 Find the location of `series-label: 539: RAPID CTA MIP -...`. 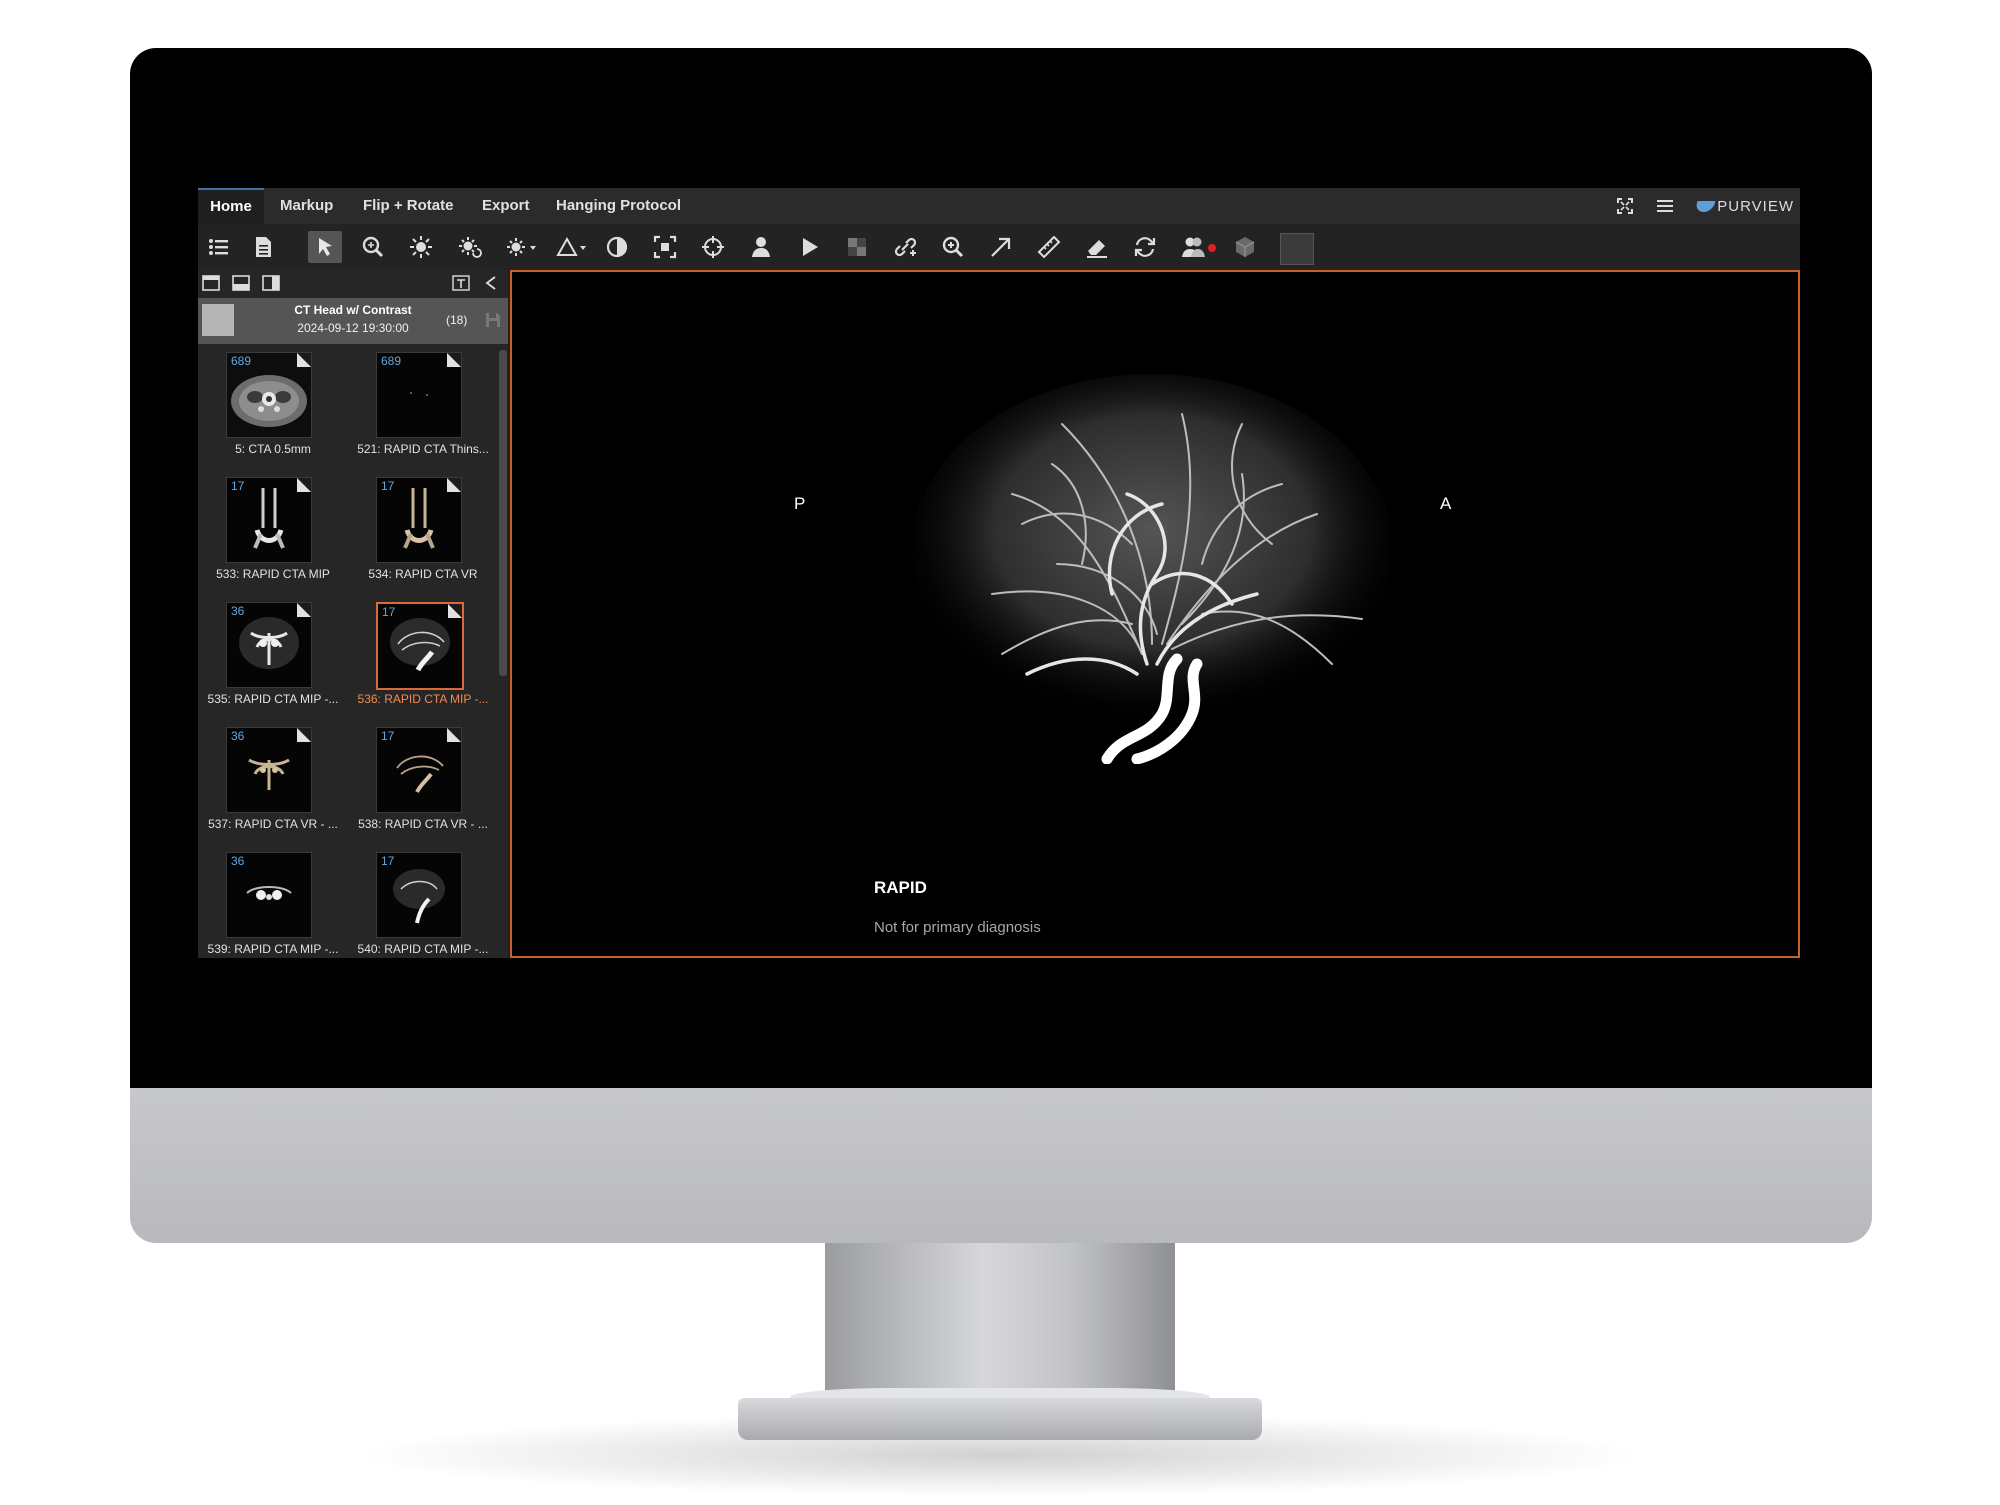

series-label: 539: RAPID CTA MIP -... is located at coordinates (273, 949).